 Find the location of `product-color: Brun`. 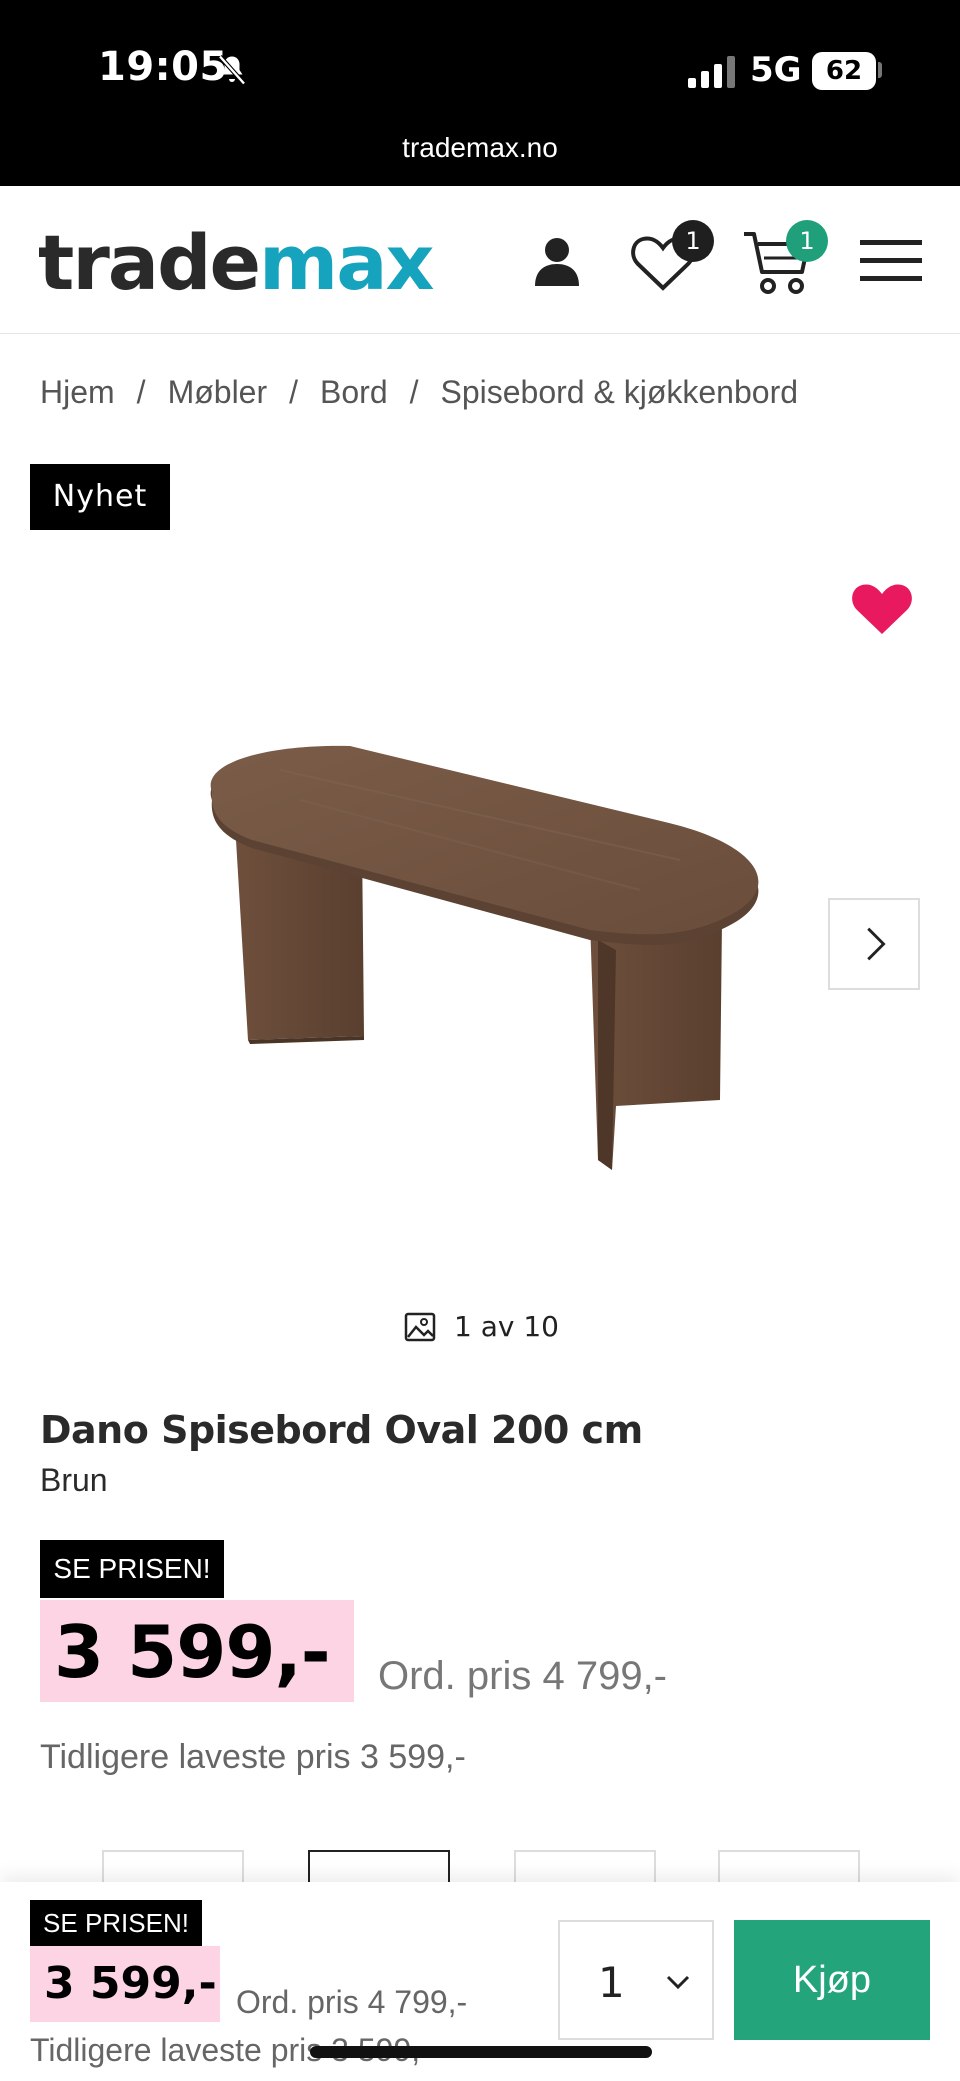

product-color: Brun is located at coordinates (74, 1480).